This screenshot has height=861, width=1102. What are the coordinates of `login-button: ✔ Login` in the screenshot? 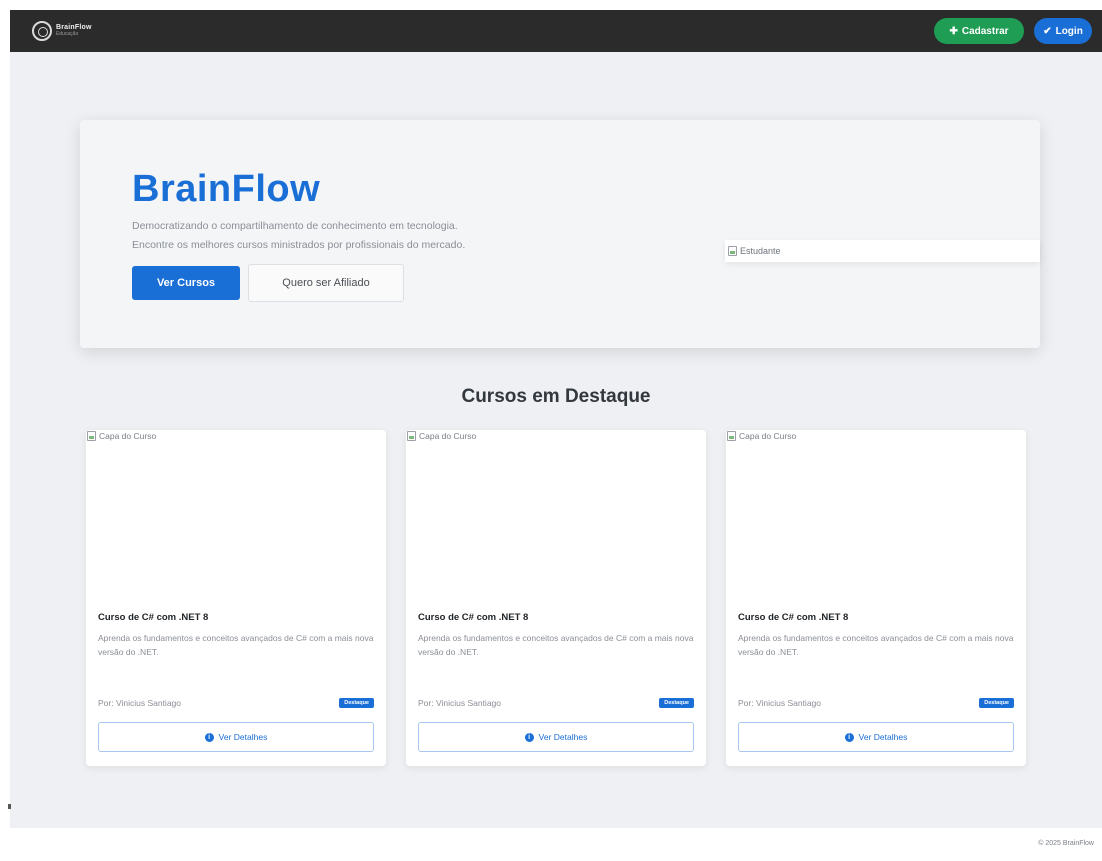 It's located at (1063, 31).